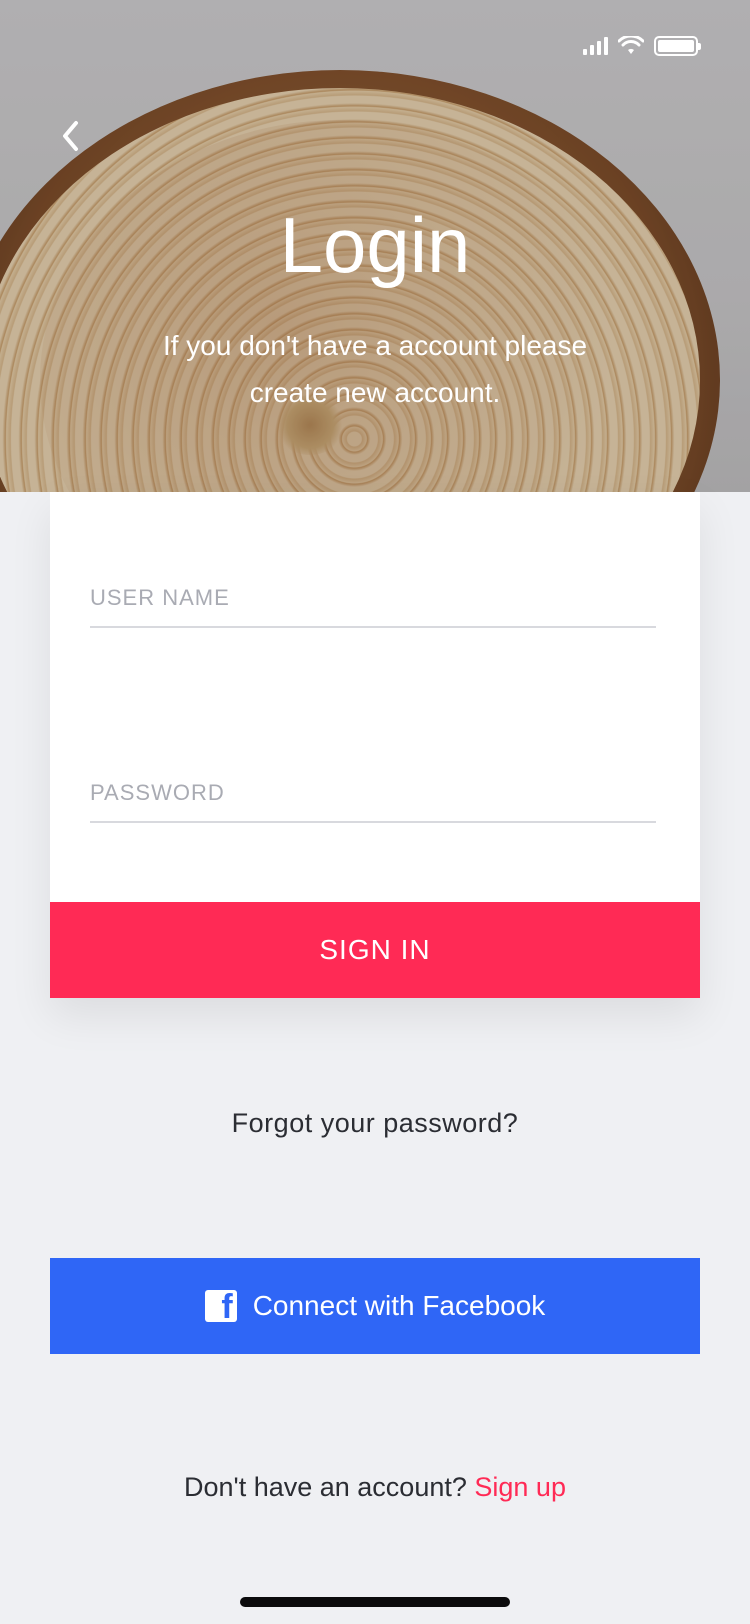 This screenshot has height=1624, width=750. I want to click on connect-facebook-button: f Connect with Facebook, so click(375, 1306).